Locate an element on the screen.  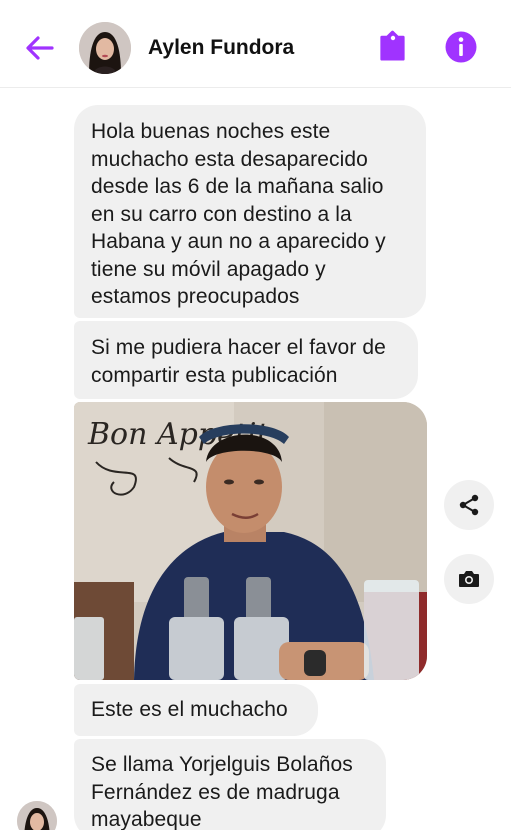
contact-avatar is located at coordinates (105, 48).